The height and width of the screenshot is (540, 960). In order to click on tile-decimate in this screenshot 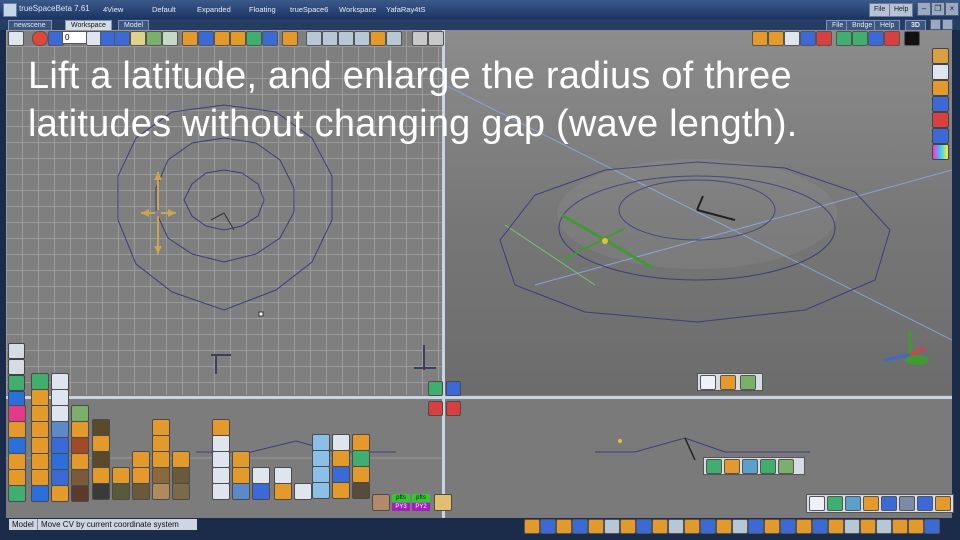, I will do `click(60, 493)`.